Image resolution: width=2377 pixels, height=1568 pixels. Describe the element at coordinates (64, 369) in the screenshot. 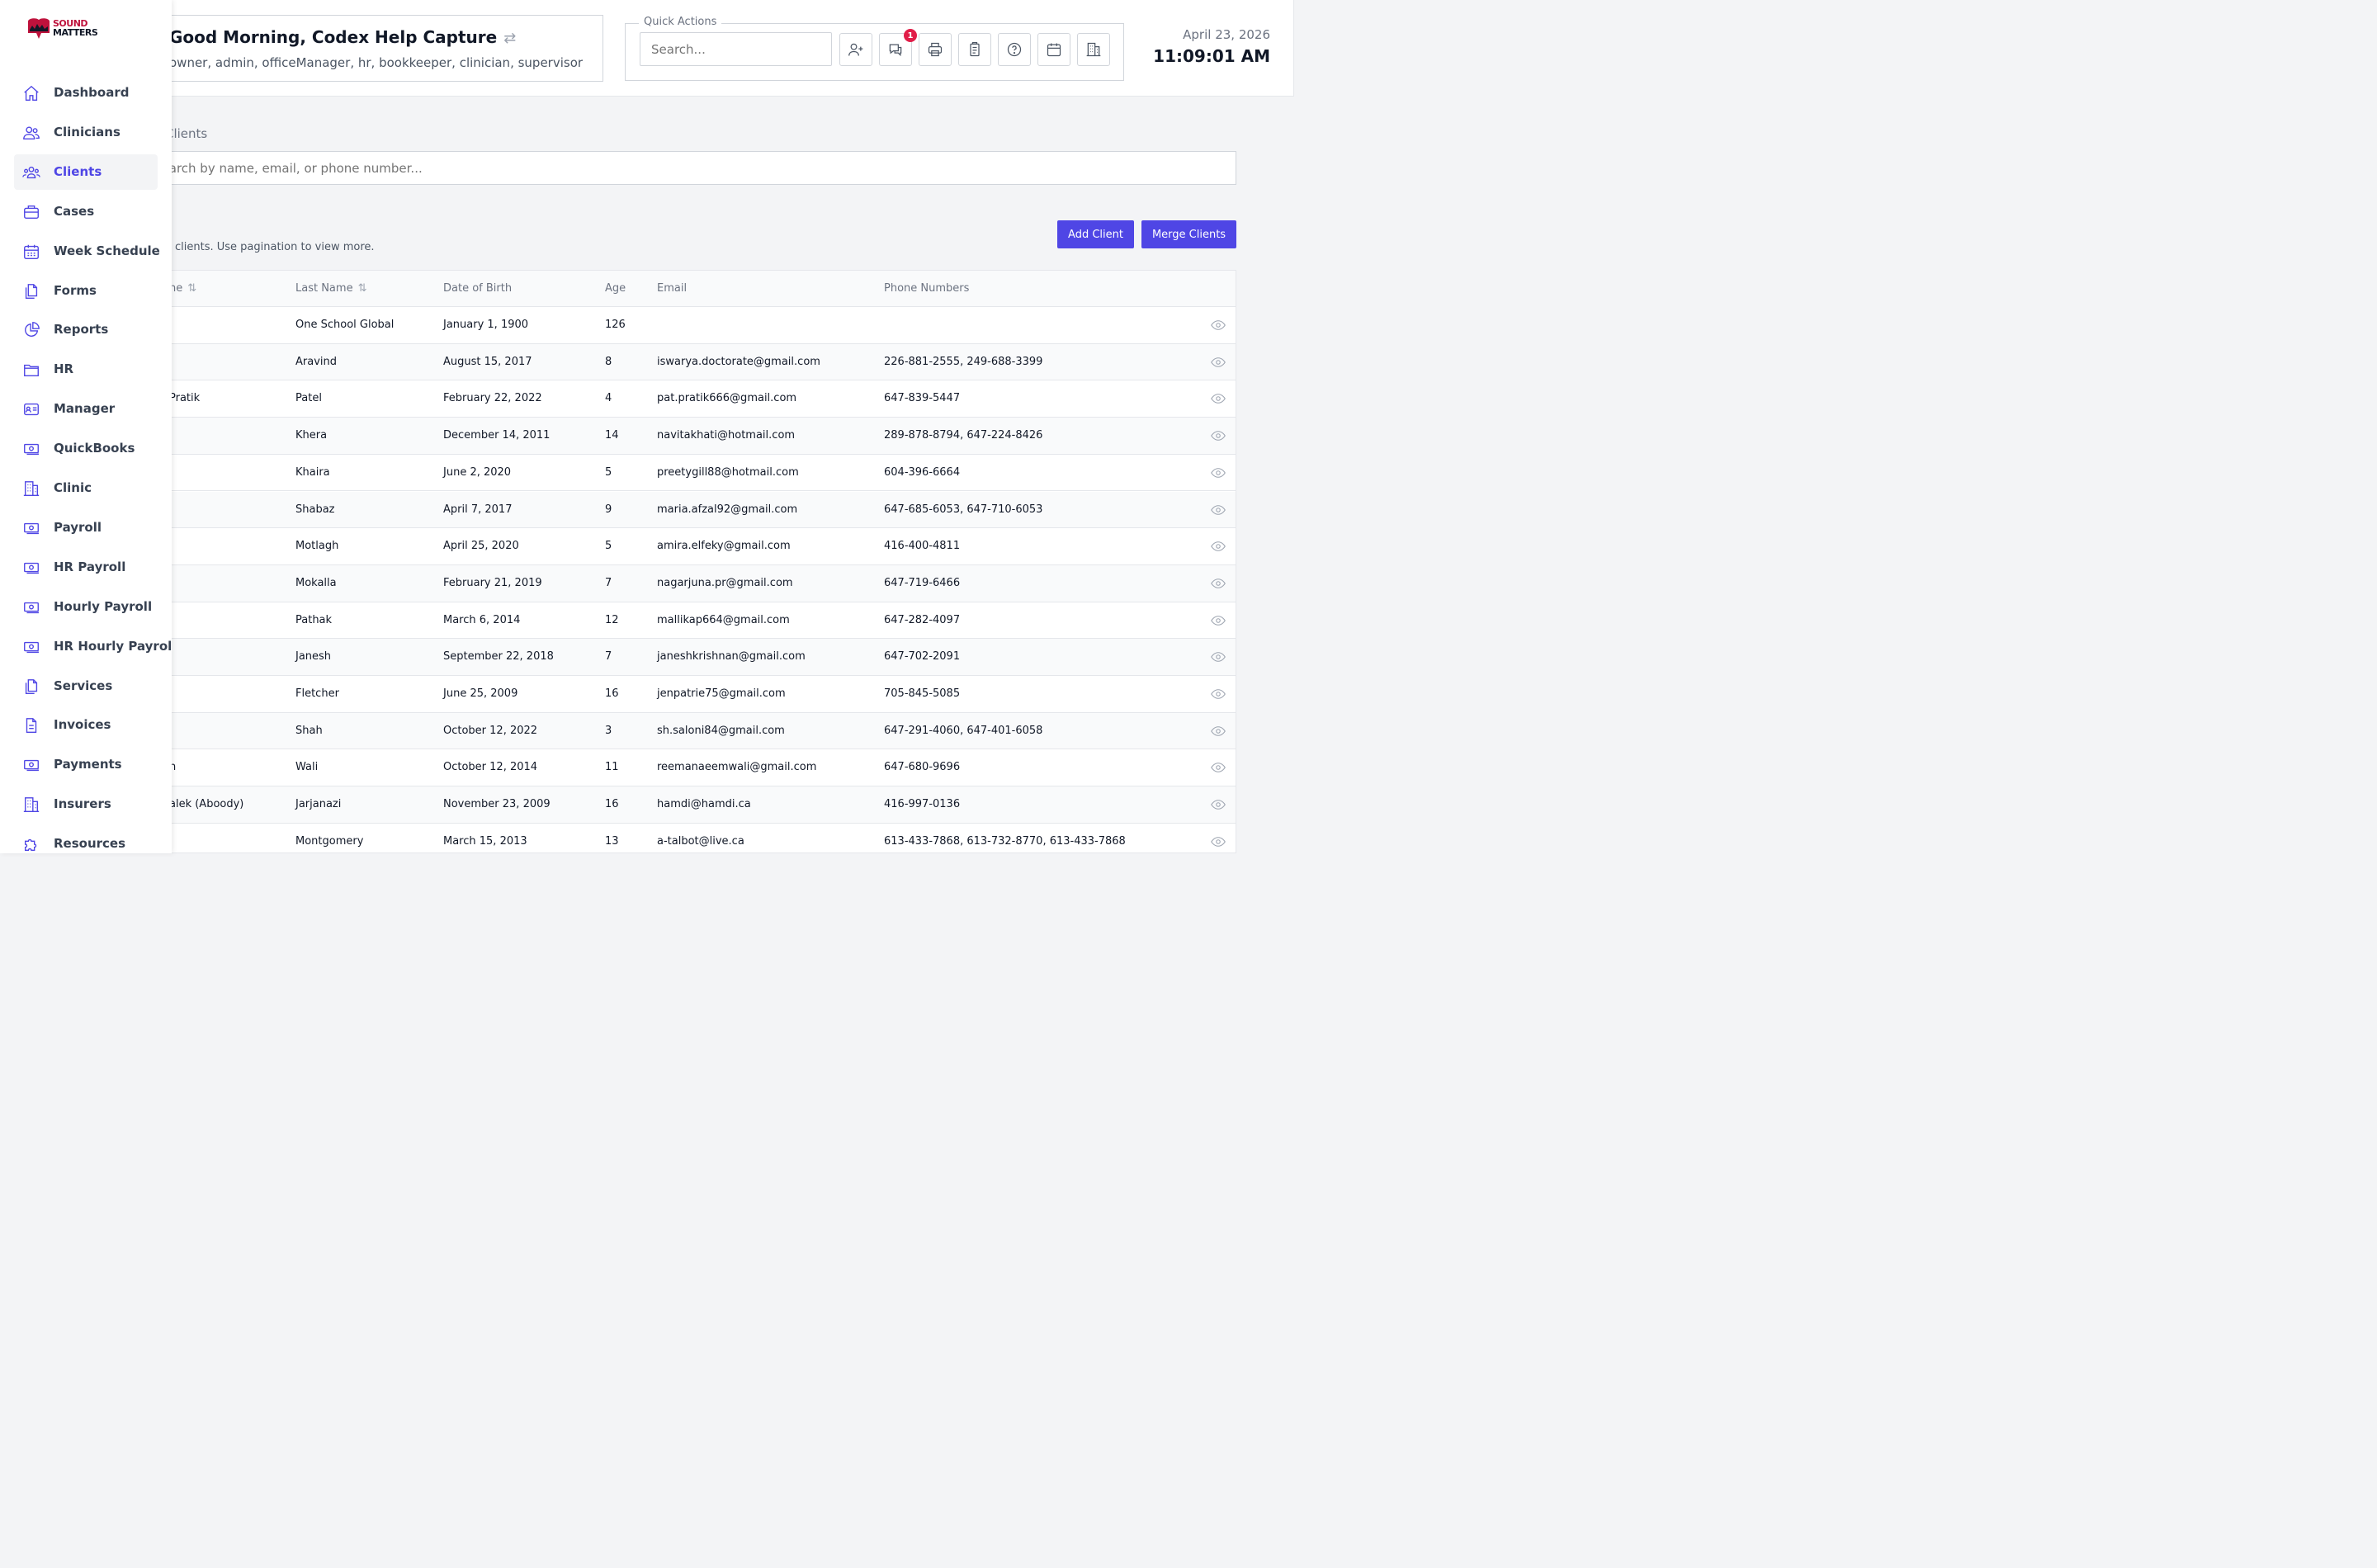

I see `sidebar-item-label: HR` at that location.